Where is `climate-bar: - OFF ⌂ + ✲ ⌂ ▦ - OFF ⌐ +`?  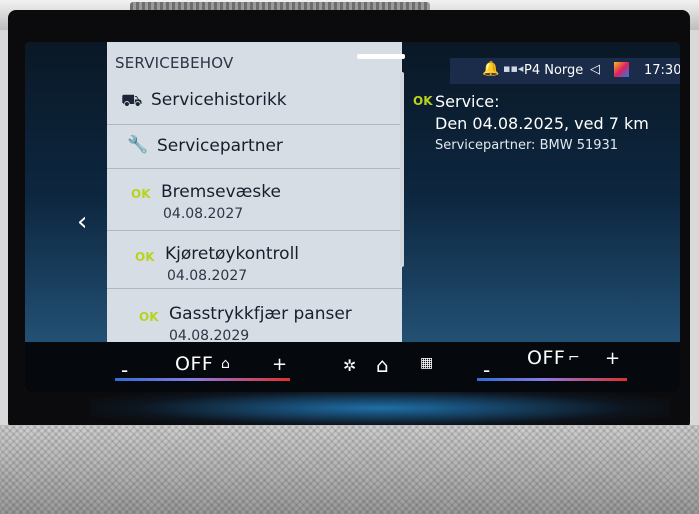 climate-bar: - OFF ⌂ + ✲ ⌂ ▦ - OFF ⌐ + is located at coordinates (352, 367).